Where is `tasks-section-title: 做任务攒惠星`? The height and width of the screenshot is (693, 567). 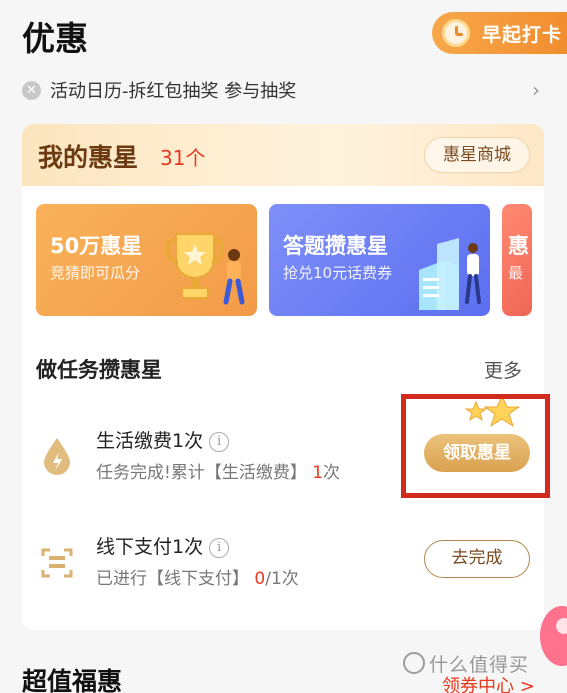
tasks-section-title: 做任务攒惠星 is located at coordinates (99, 370).